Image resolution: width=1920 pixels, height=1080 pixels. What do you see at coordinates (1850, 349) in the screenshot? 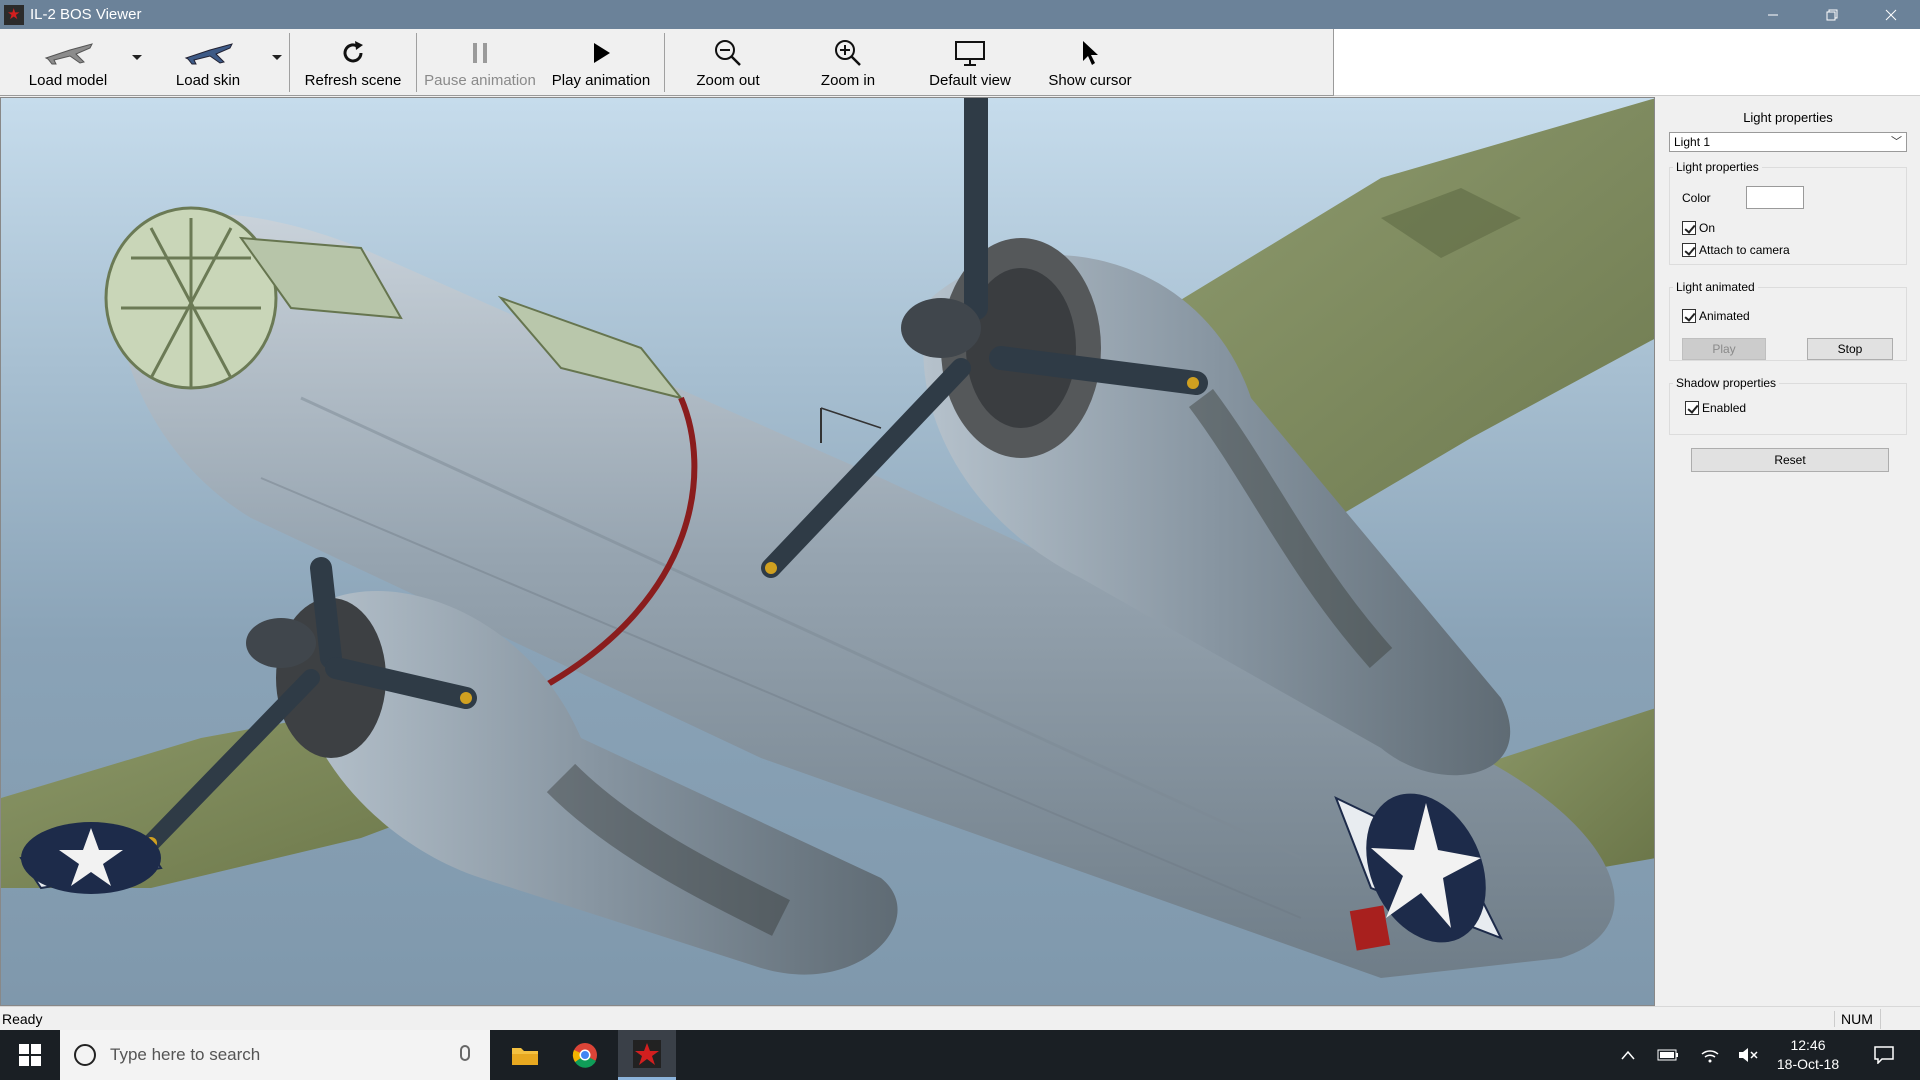
I see `stop-button: Stop` at bounding box center [1850, 349].